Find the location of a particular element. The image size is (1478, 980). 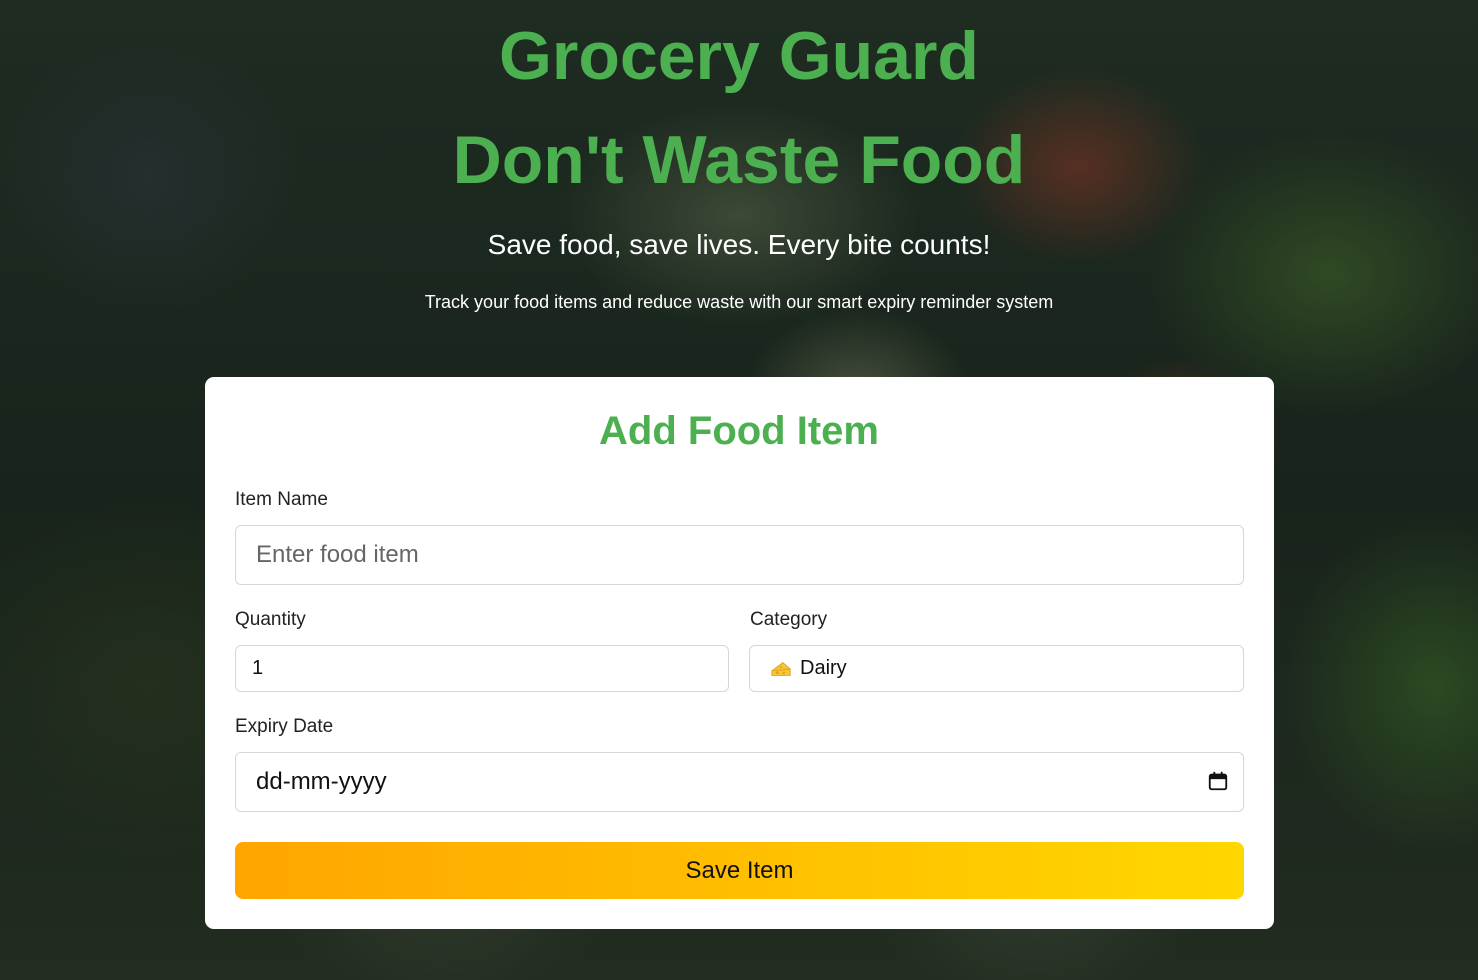

quantity-field is located at coordinates (482, 668).